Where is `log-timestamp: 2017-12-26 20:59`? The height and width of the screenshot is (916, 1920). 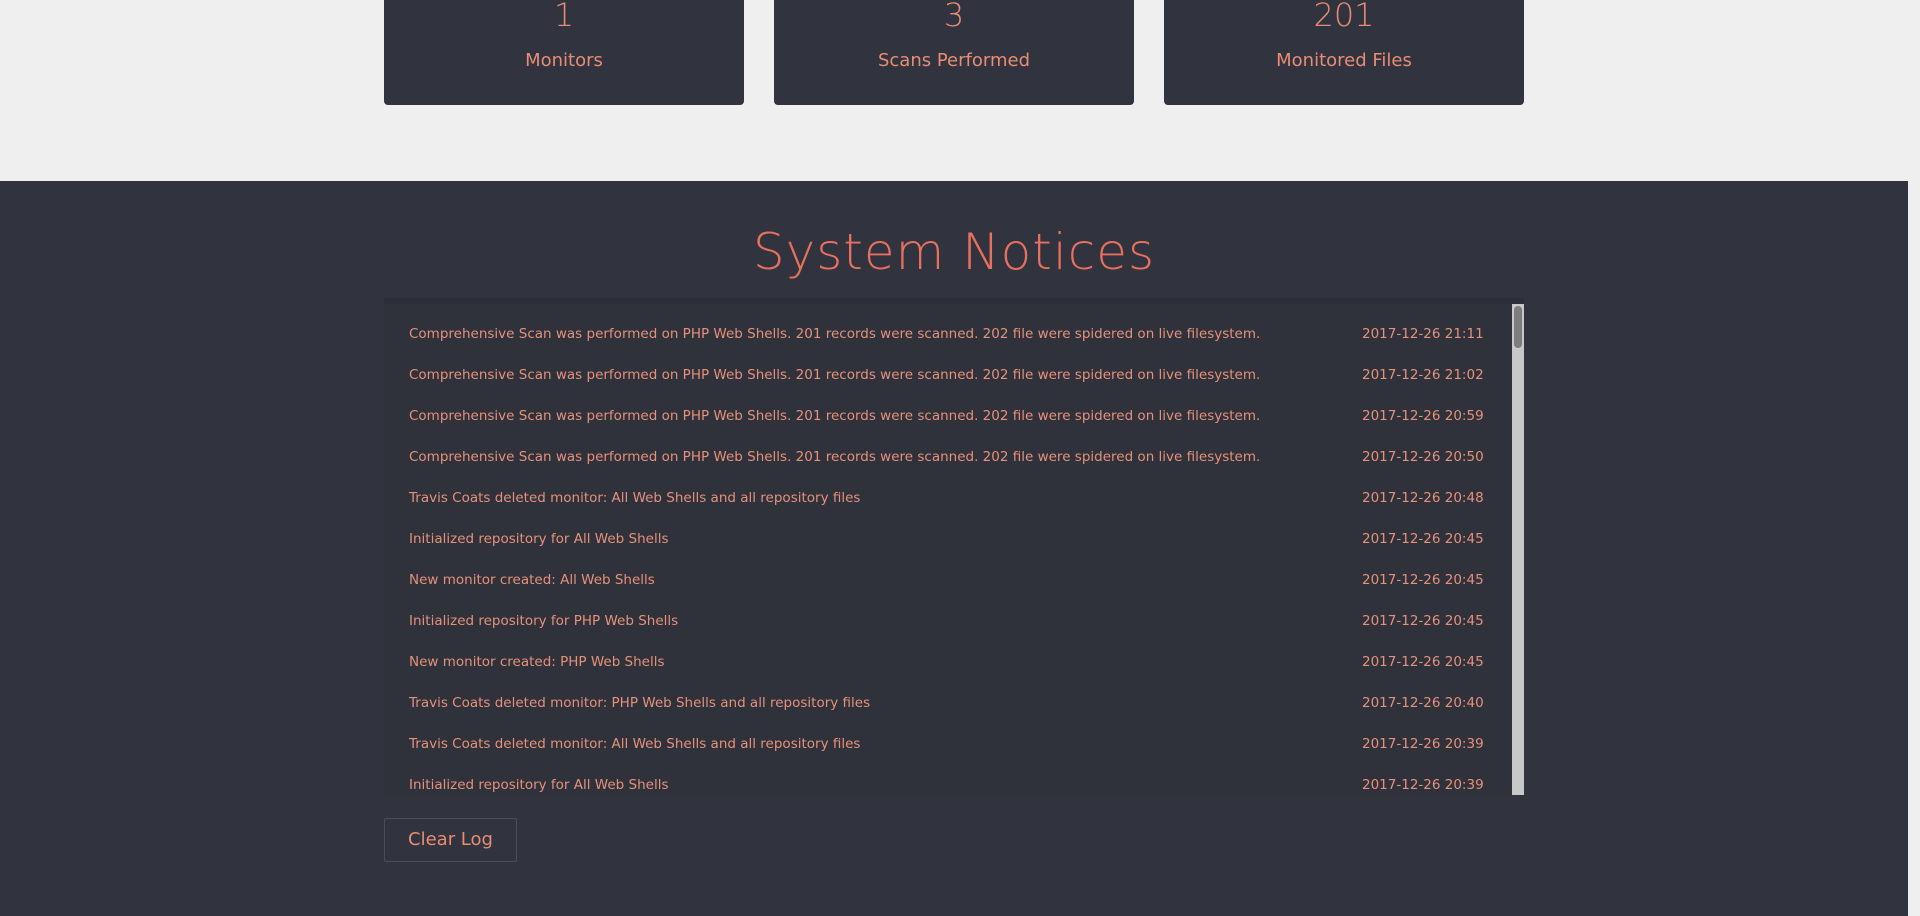 log-timestamp: 2017-12-26 20:59 is located at coordinates (1423, 416).